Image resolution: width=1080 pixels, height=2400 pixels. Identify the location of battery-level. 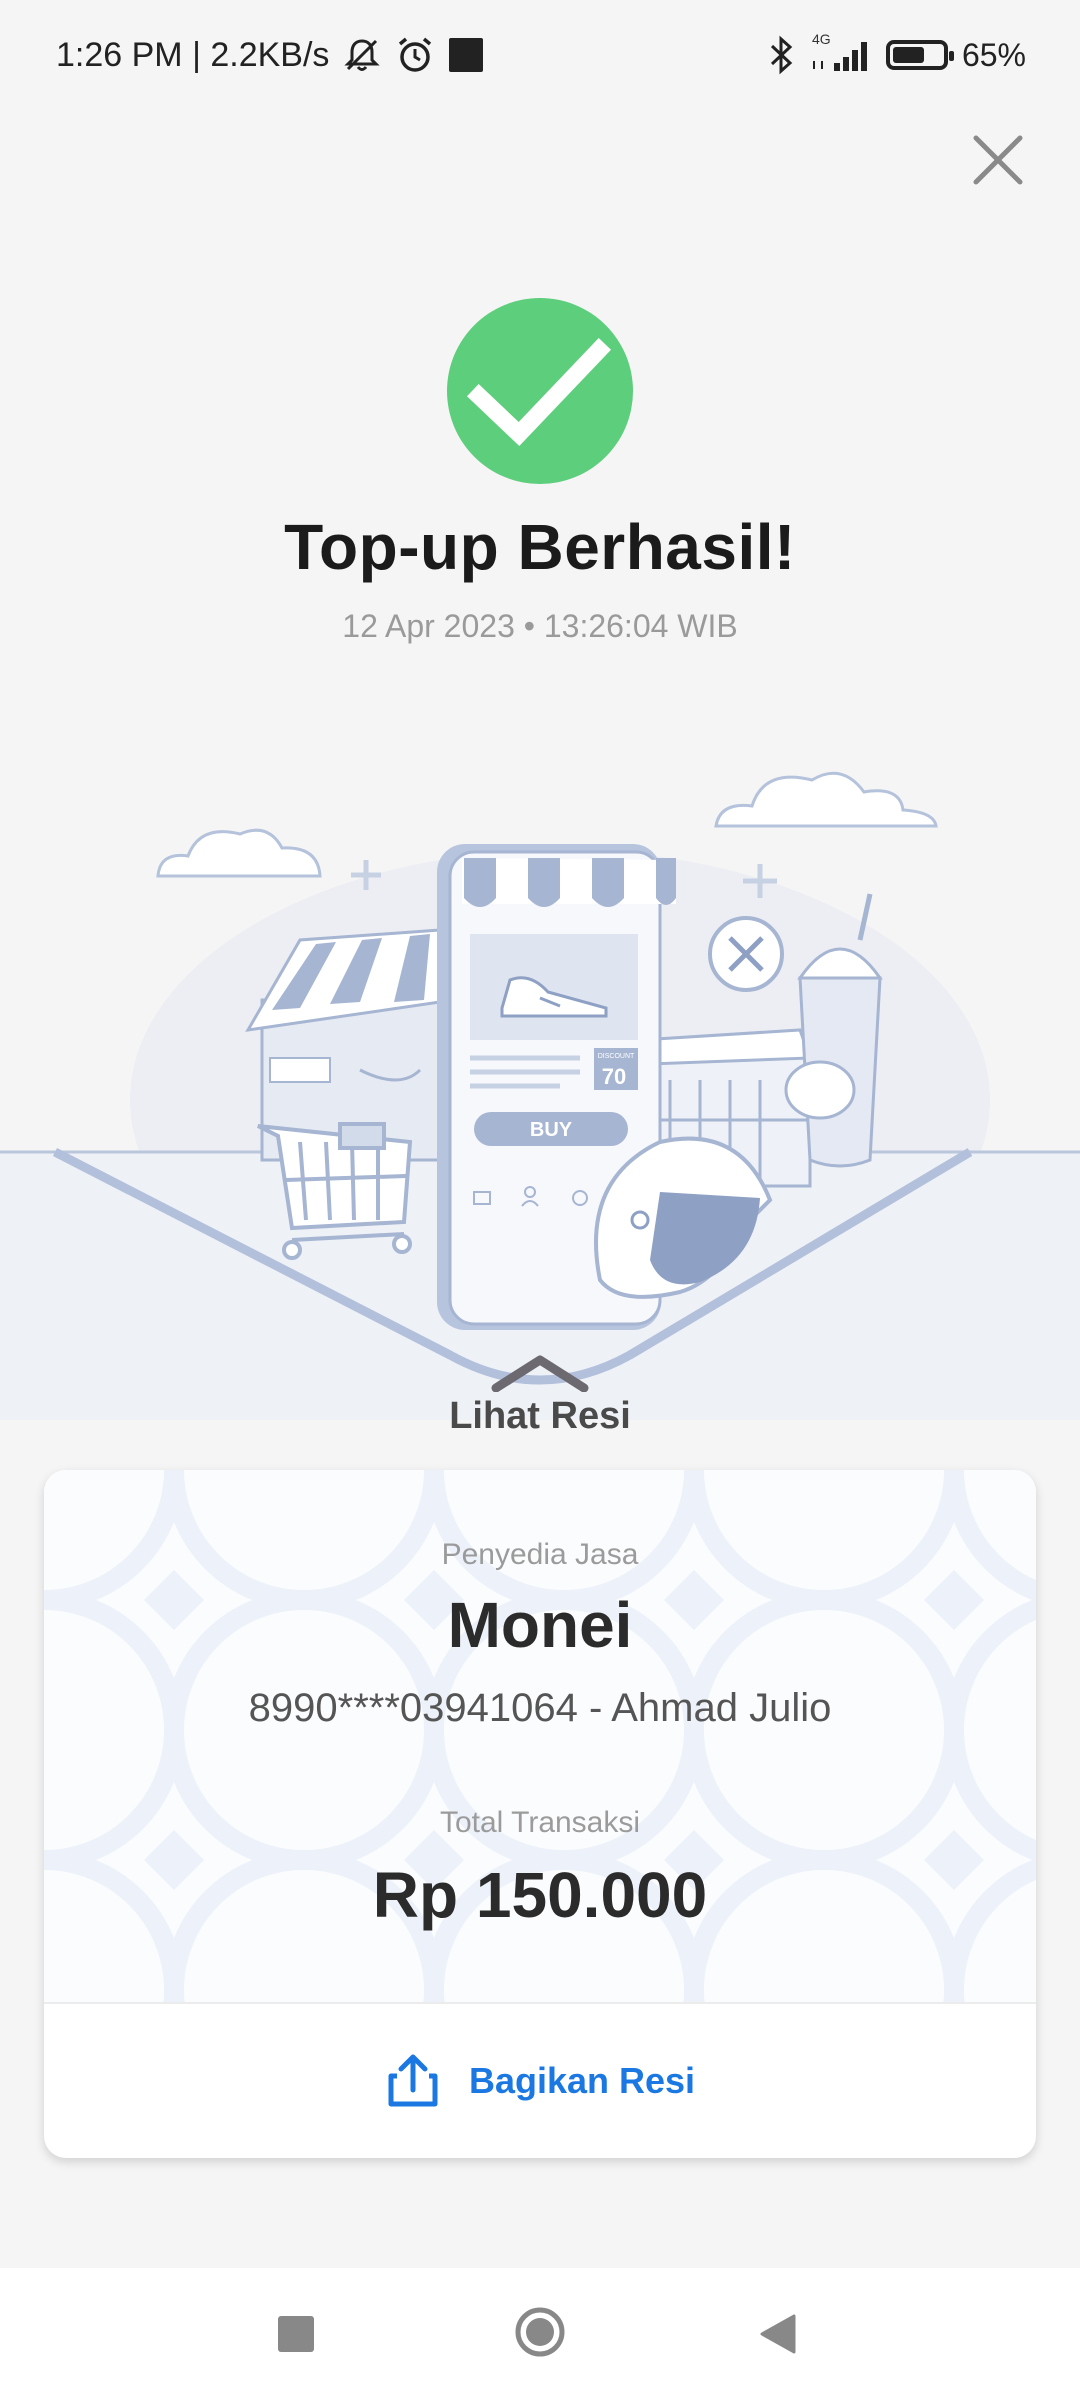
(908, 55).